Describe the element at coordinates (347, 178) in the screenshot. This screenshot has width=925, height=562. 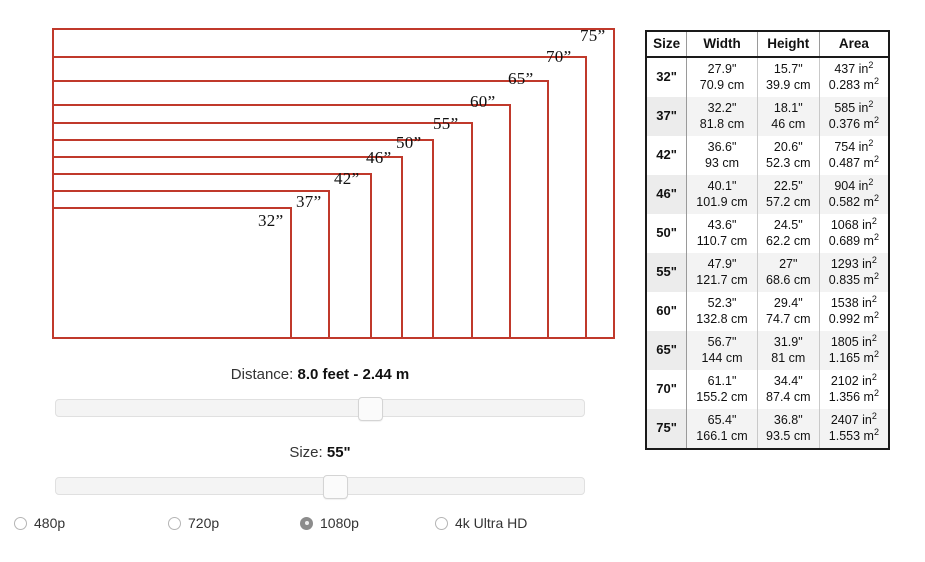
I see `tv-rect-label-42: 42”` at that location.